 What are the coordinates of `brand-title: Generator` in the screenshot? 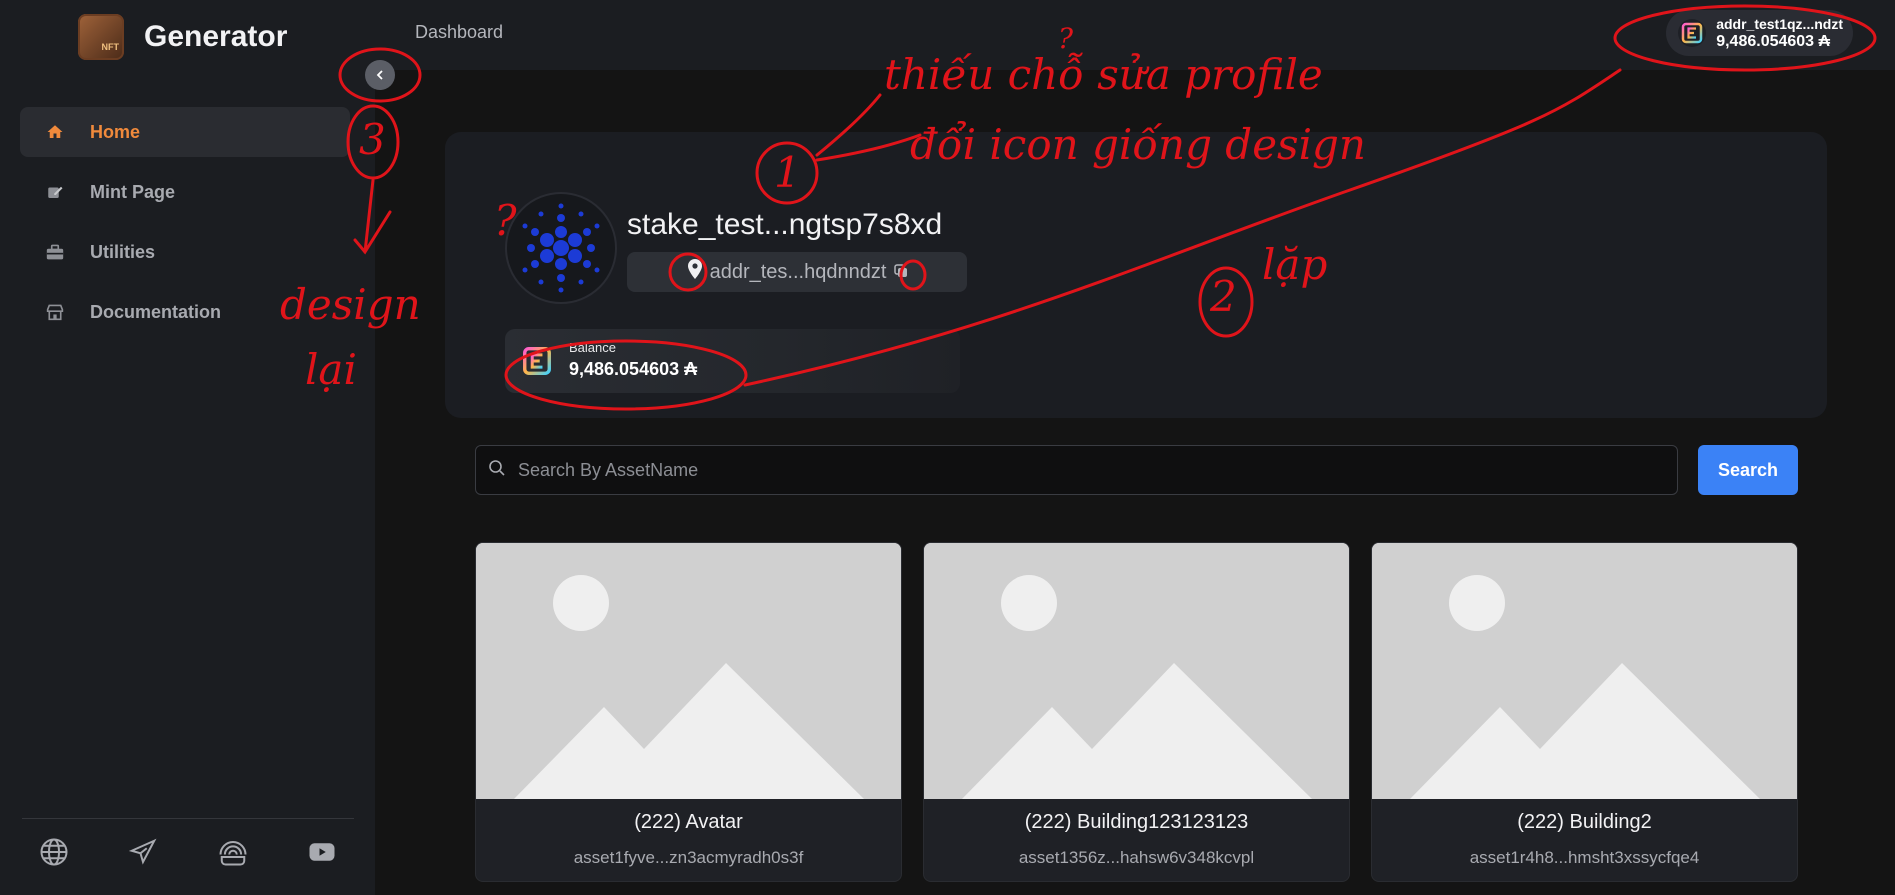 It's located at (216, 36).